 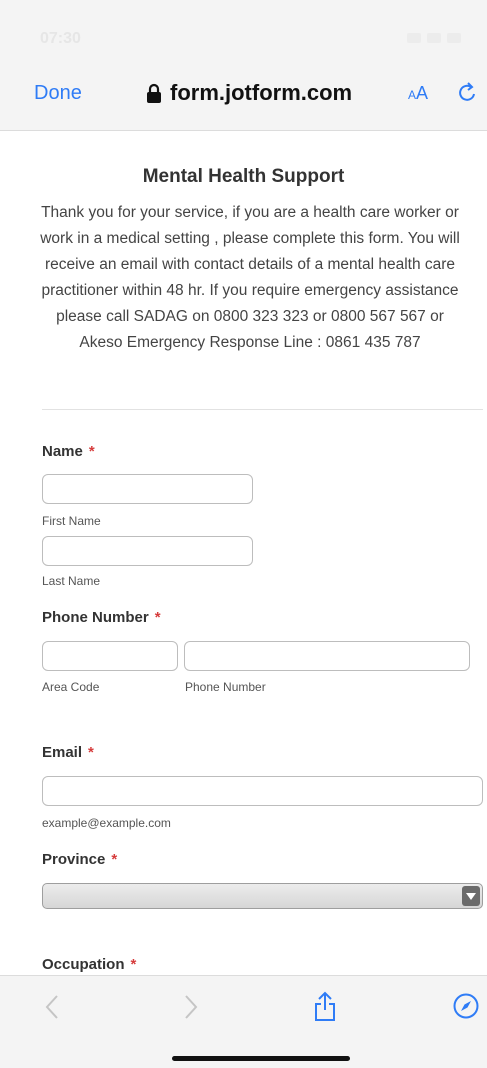 I want to click on text-size-button: AA, so click(x=418, y=93).